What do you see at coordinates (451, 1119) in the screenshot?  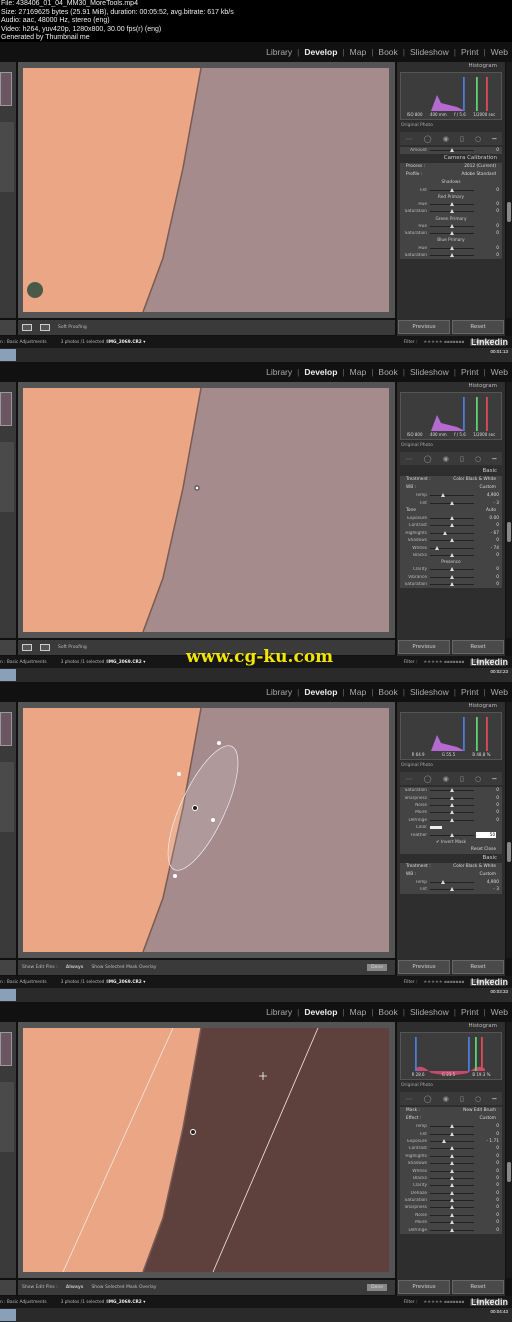 I see `setting-row: Effect : Custom` at bounding box center [451, 1119].